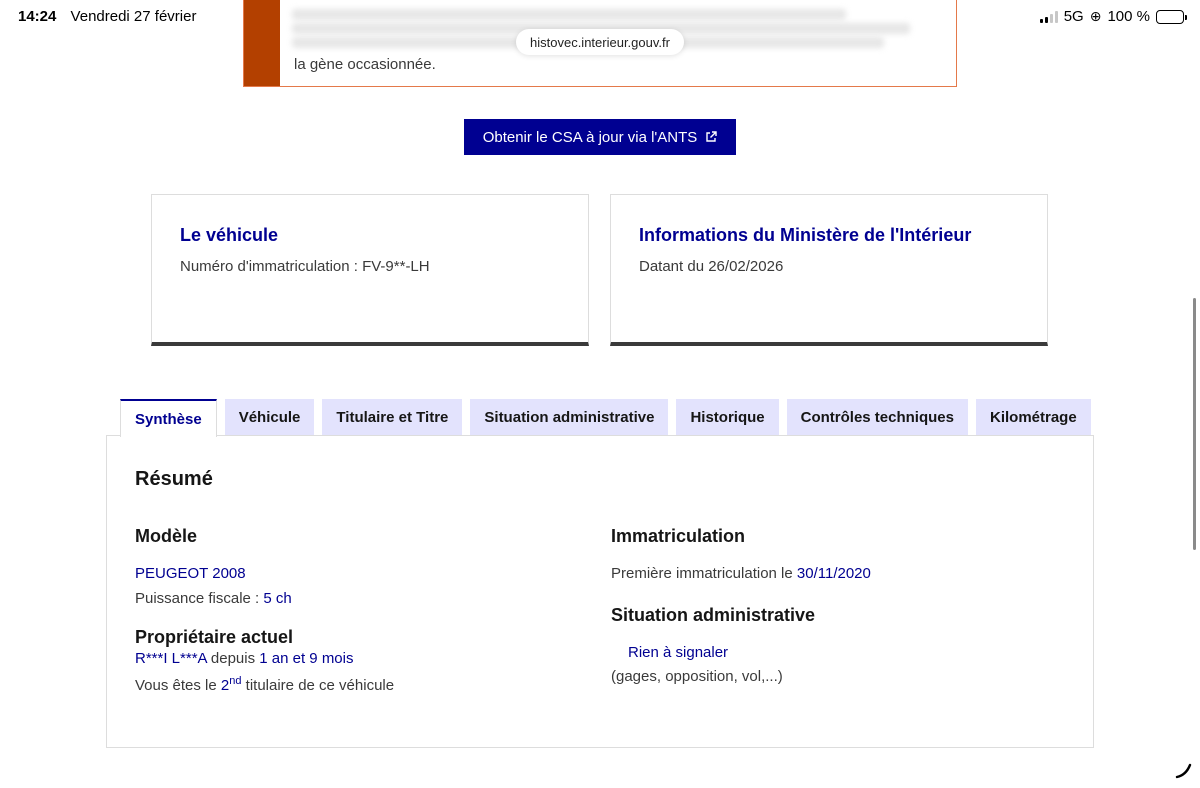  Describe the element at coordinates (697, 676) in the screenshot. I see `admin-detail: (gages, opposition, vol,...)` at that location.